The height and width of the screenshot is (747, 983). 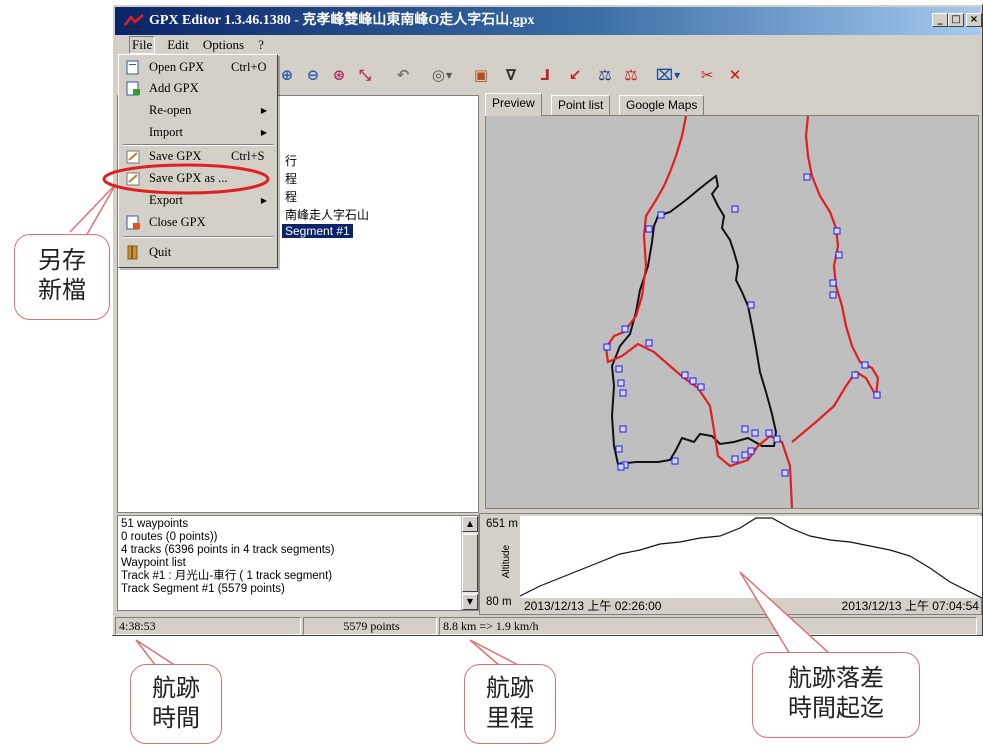 What do you see at coordinates (470, 524) in the screenshot?
I see `scroll-up-icon: ▲` at bounding box center [470, 524].